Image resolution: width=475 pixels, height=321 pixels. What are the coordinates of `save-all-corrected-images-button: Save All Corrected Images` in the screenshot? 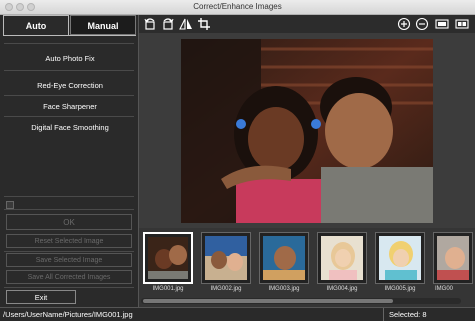 It's located at (69, 277).